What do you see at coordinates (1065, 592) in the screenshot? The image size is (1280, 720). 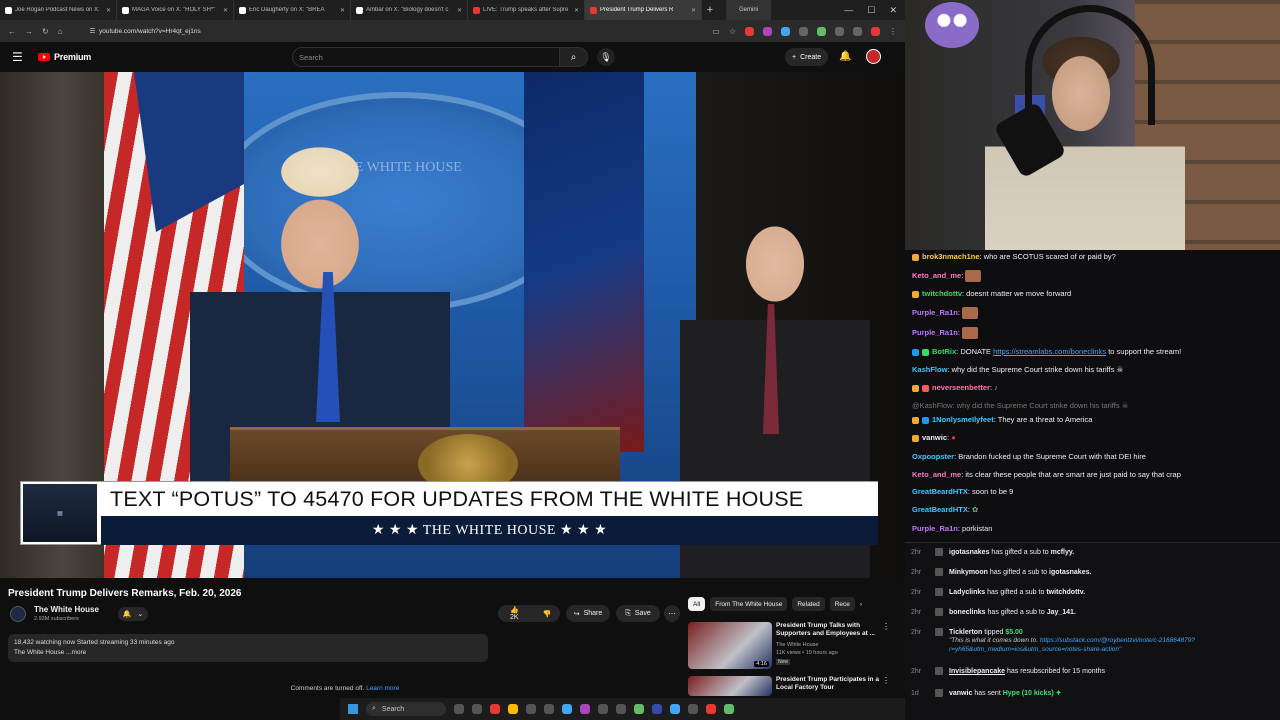 I see `event-target: twitchdottv.` at bounding box center [1065, 592].